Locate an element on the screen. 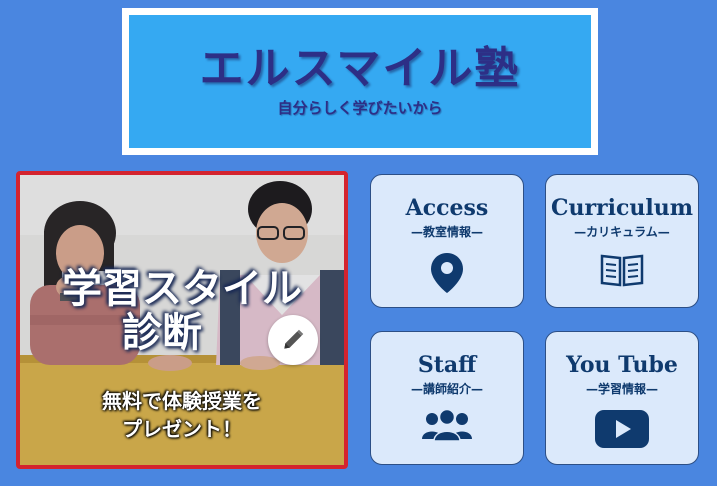 The image size is (717, 486). diagnosis-title-line1: 学習スタイル is located at coordinates (182, 289).